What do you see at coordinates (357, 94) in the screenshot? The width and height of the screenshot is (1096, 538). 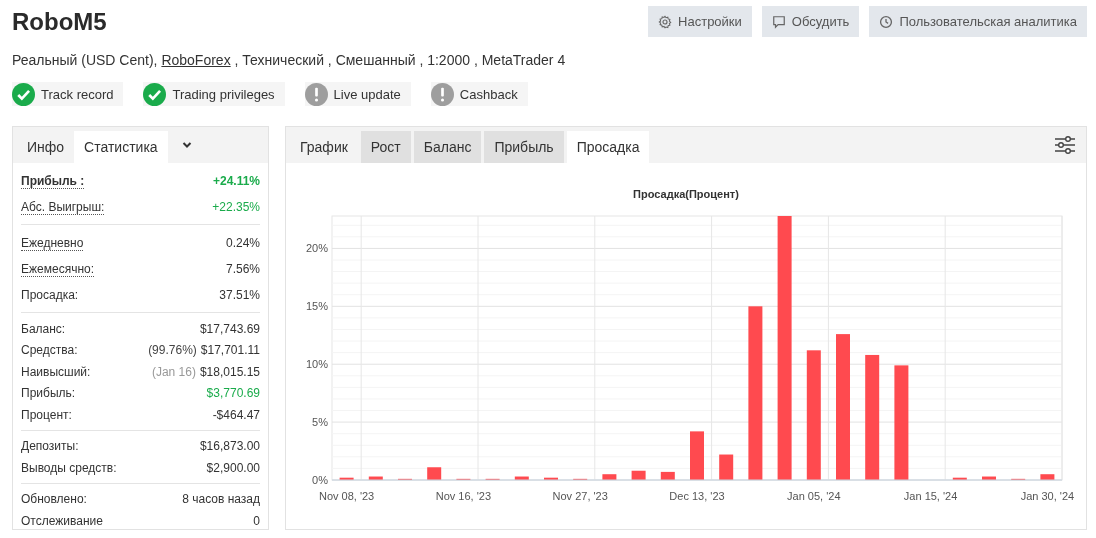 I see `status-badge: Live update` at bounding box center [357, 94].